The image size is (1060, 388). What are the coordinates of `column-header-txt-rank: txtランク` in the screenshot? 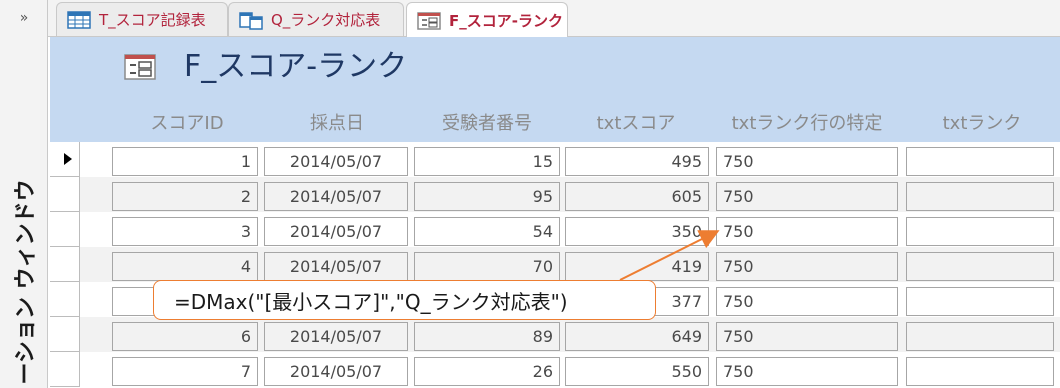 It's located at (982, 123).